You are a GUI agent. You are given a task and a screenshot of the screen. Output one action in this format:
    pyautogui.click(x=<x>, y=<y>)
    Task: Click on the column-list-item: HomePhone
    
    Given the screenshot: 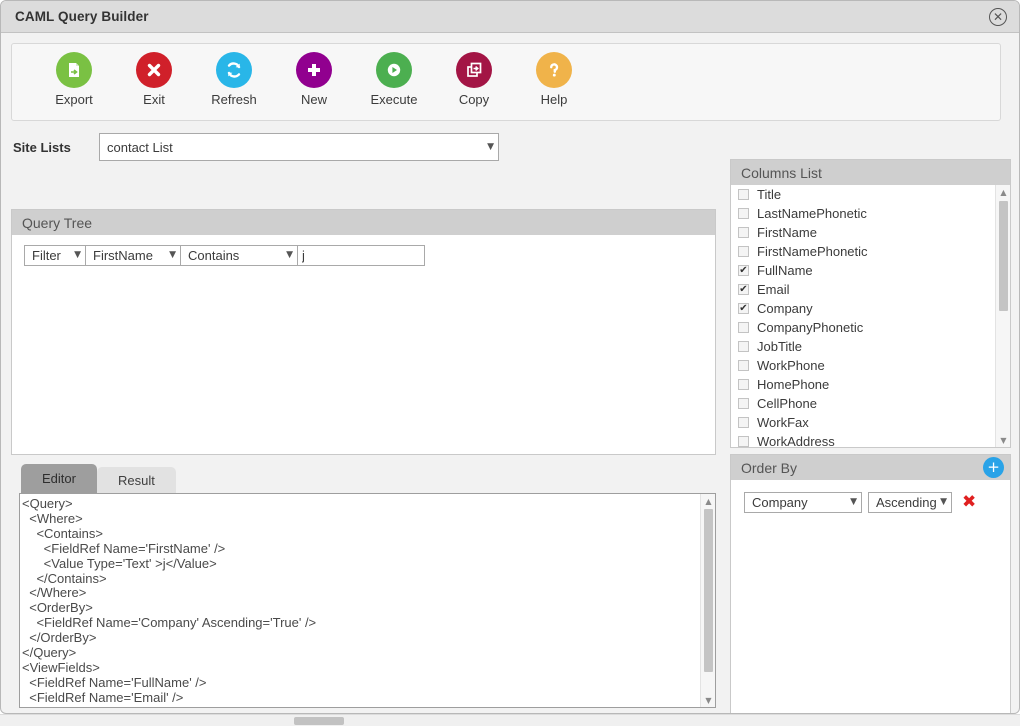 What is the action you would take?
    pyautogui.click(x=870, y=384)
    